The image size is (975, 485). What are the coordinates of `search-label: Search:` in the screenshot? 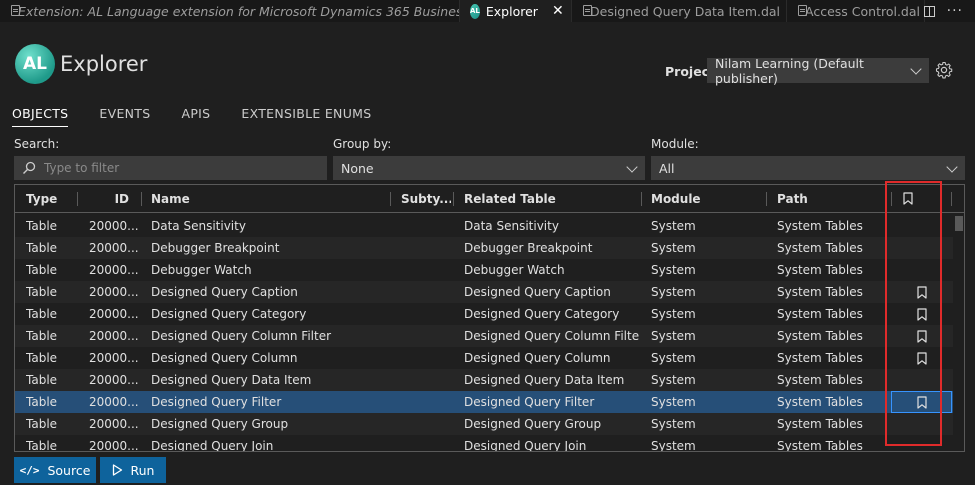 It's located at (37, 144).